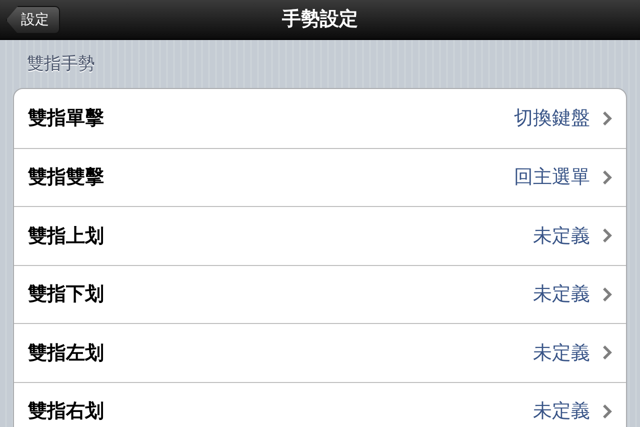 Image resolution: width=640 pixels, height=427 pixels. Describe the element at coordinates (552, 118) in the screenshot. I see `row-value: 切換鍵盤` at that location.